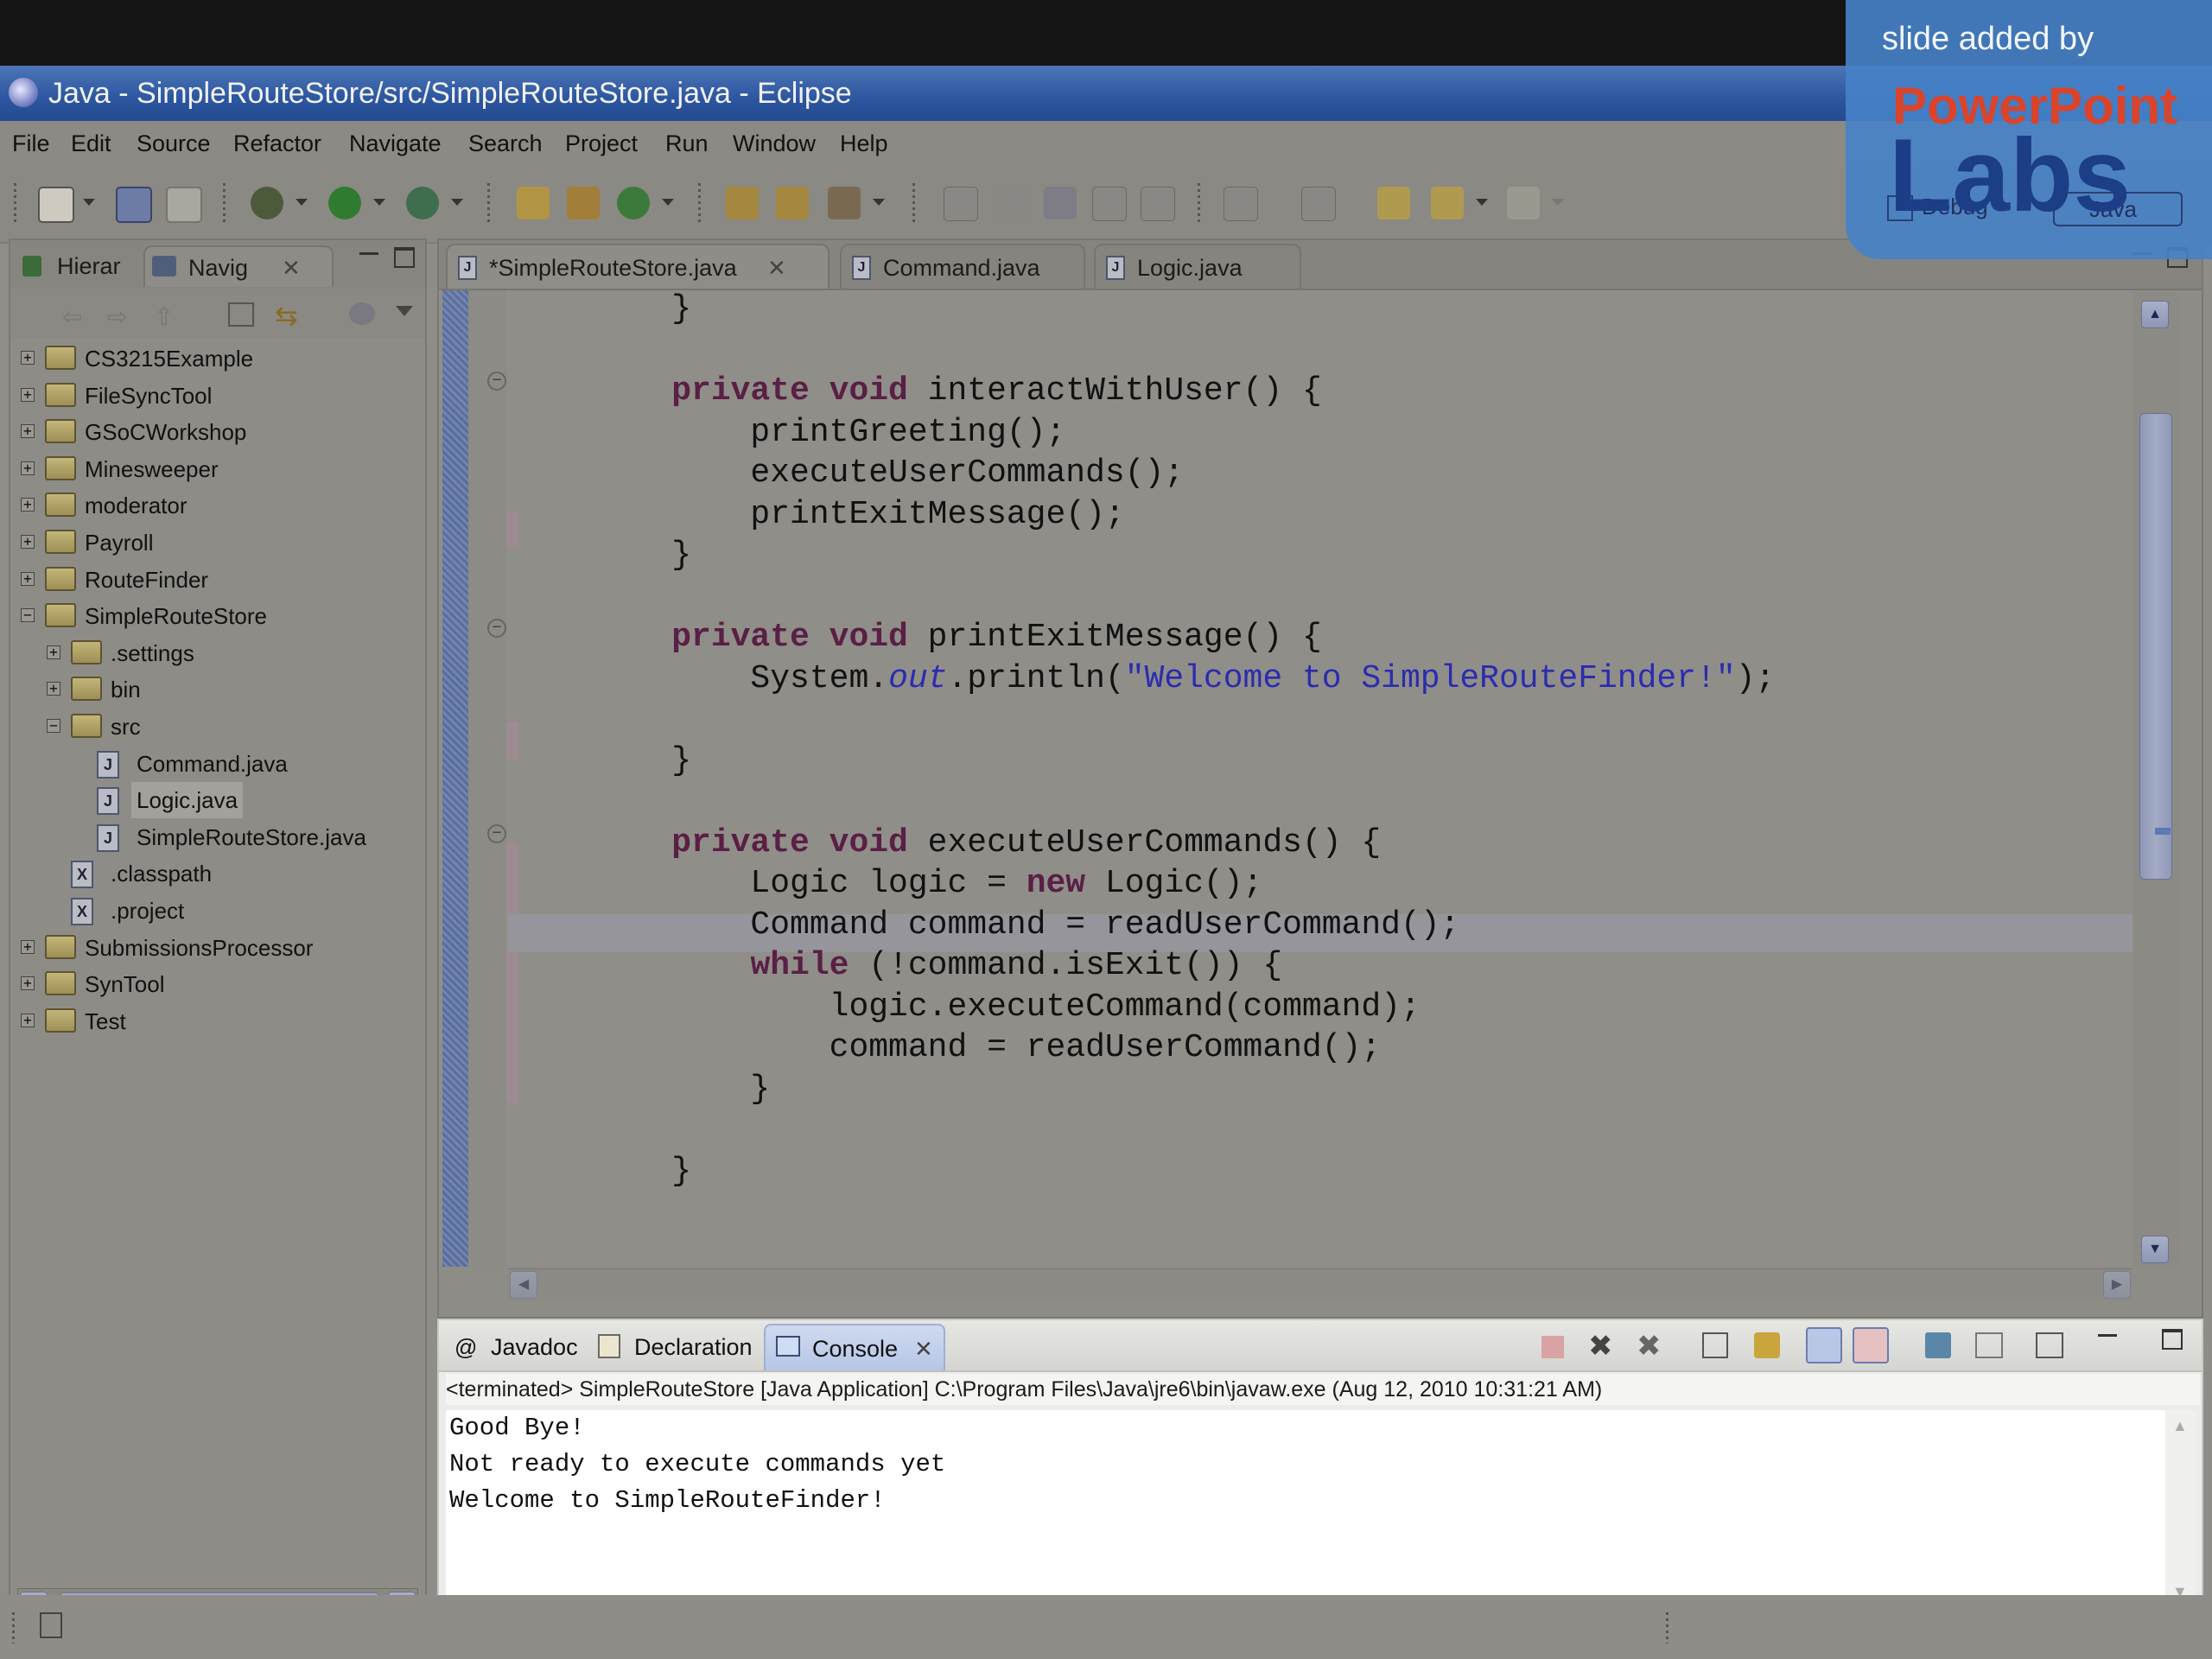  What do you see at coordinates (184, 205) in the screenshot?
I see `print-icon` at bounding box center [184, 205].